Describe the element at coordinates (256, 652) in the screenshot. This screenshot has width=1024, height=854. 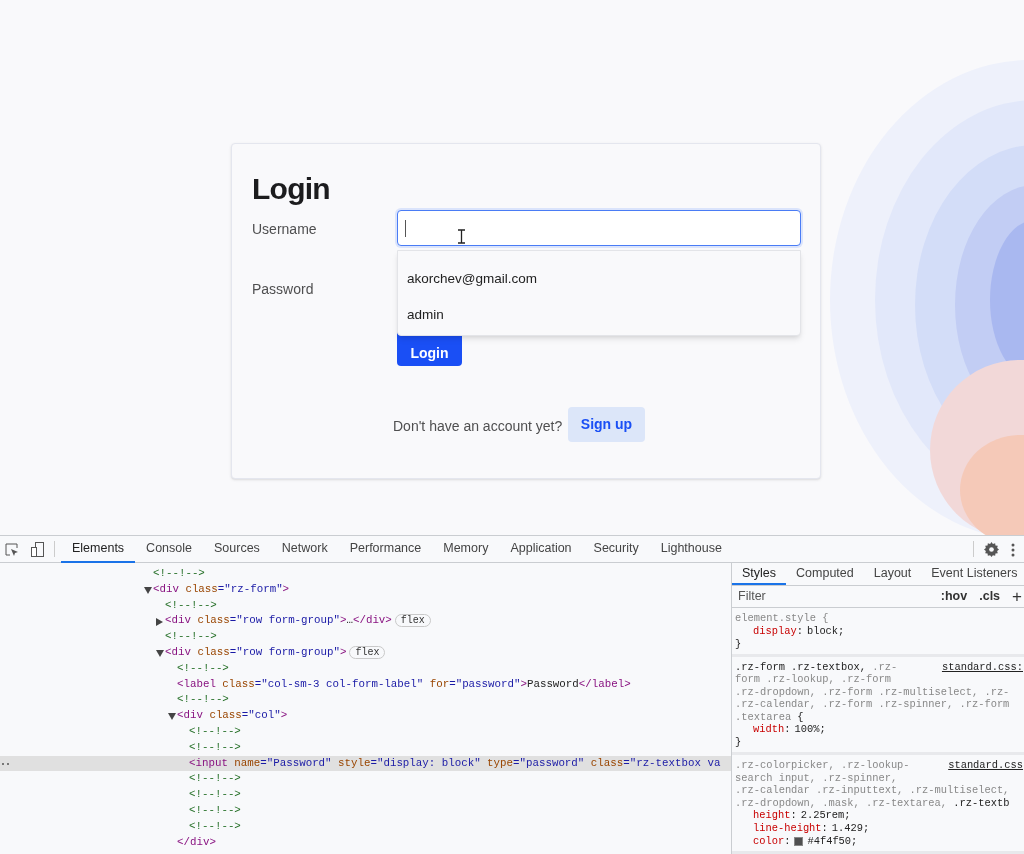
I see `dom-node-line: <div class="row form-group">` at that location.